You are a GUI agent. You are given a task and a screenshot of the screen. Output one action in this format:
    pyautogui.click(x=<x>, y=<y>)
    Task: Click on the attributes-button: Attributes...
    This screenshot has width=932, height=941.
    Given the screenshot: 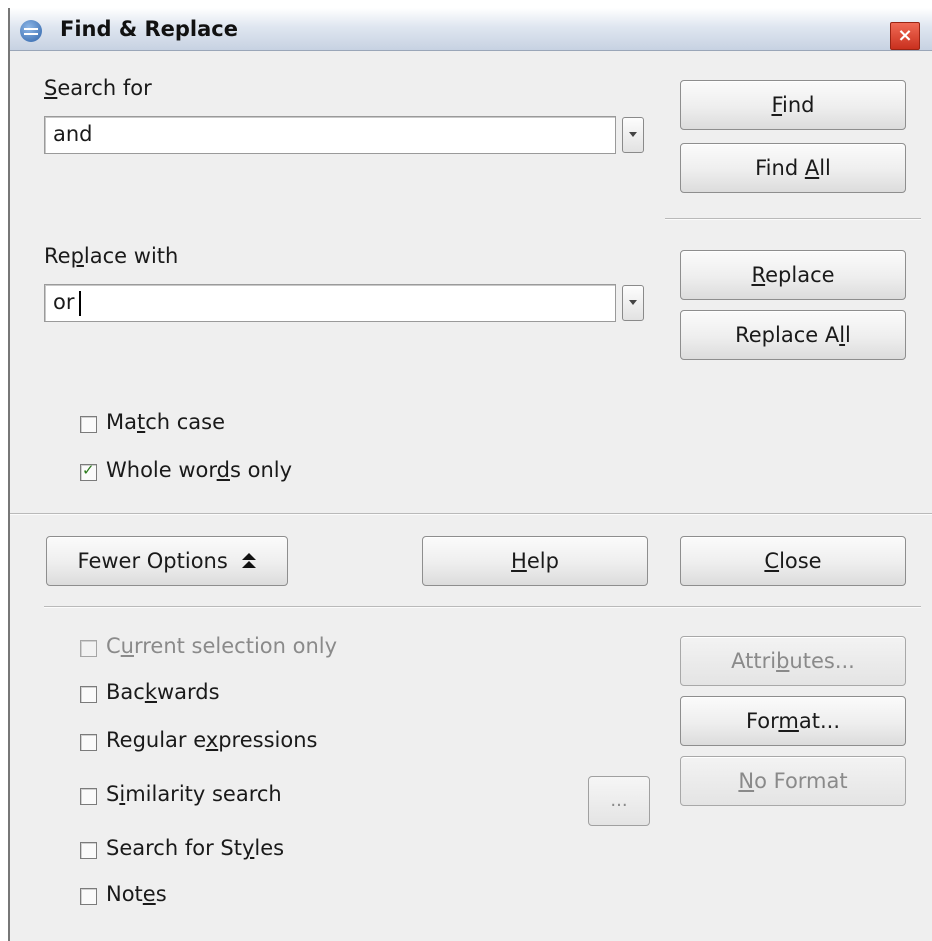 What is the action you would take?
    pyautogui.click(x=793, y=661)
    